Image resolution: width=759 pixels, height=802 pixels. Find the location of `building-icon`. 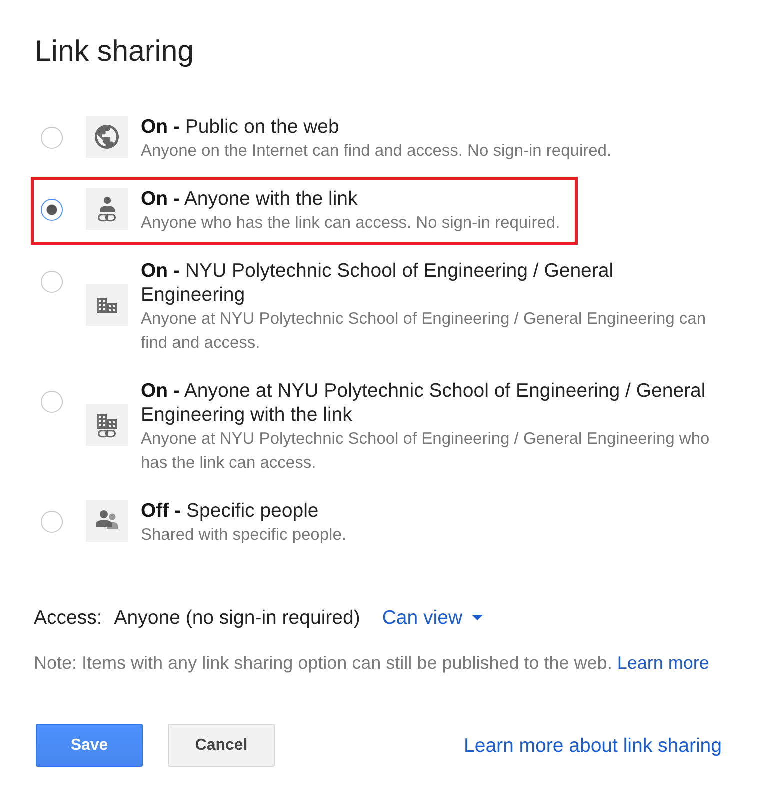

building-icon is located at coordinates (107, 305).